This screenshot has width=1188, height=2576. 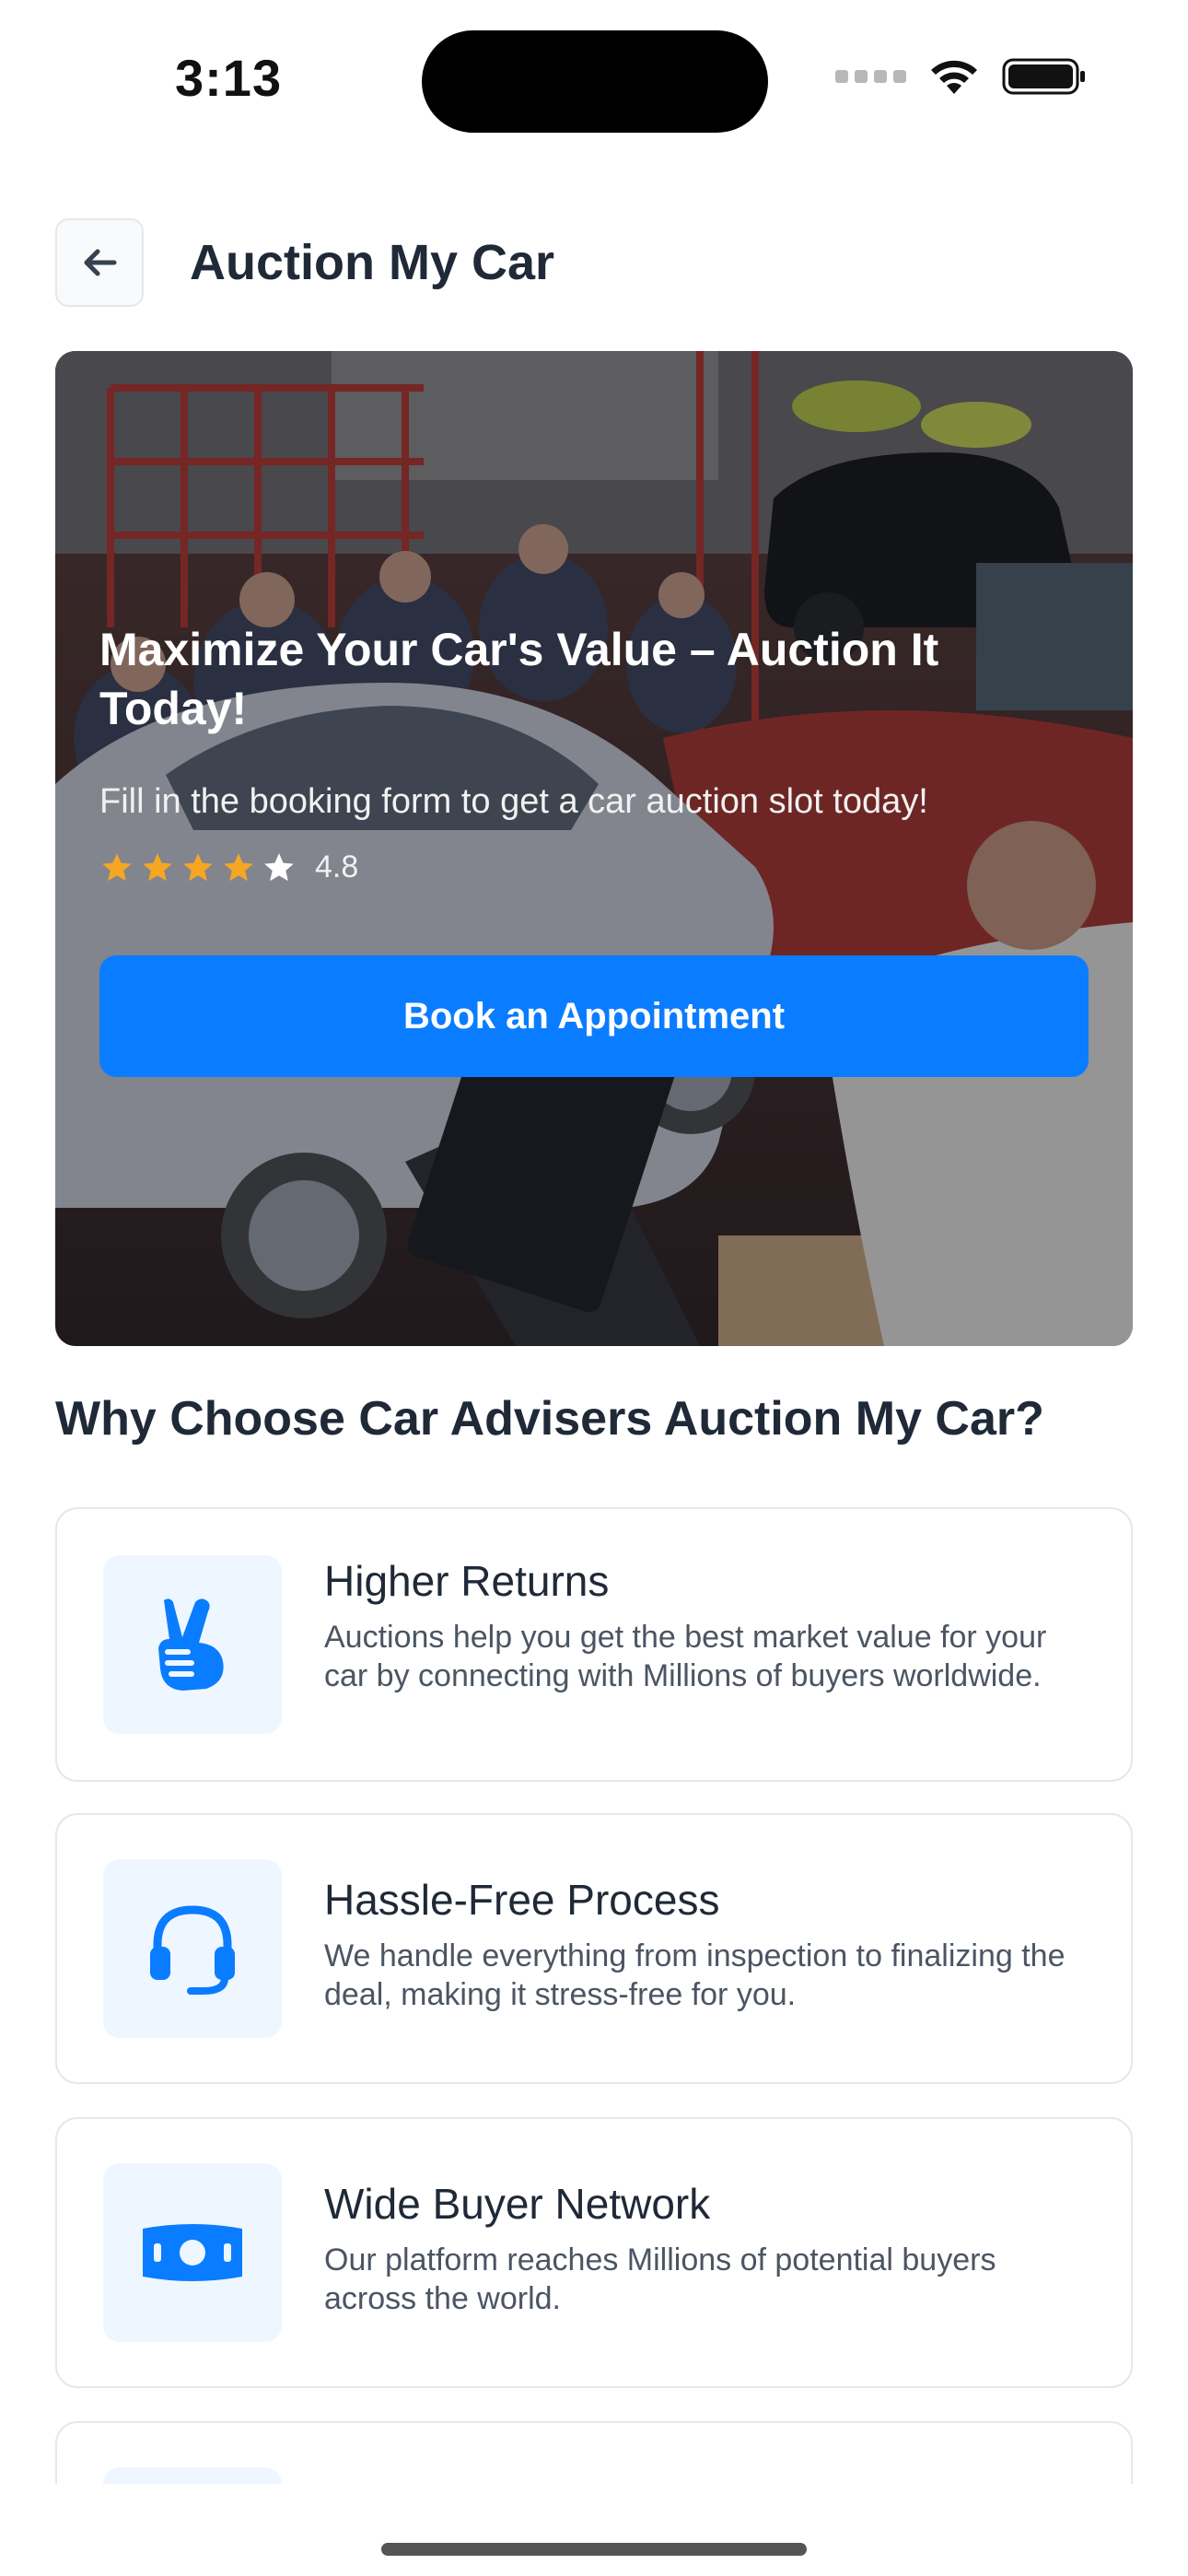 What do you see at coordinates (517, 2204) in the screenshot?
I see `feature-title: Wide Buyer Network` at bounding box center [517, 2204].